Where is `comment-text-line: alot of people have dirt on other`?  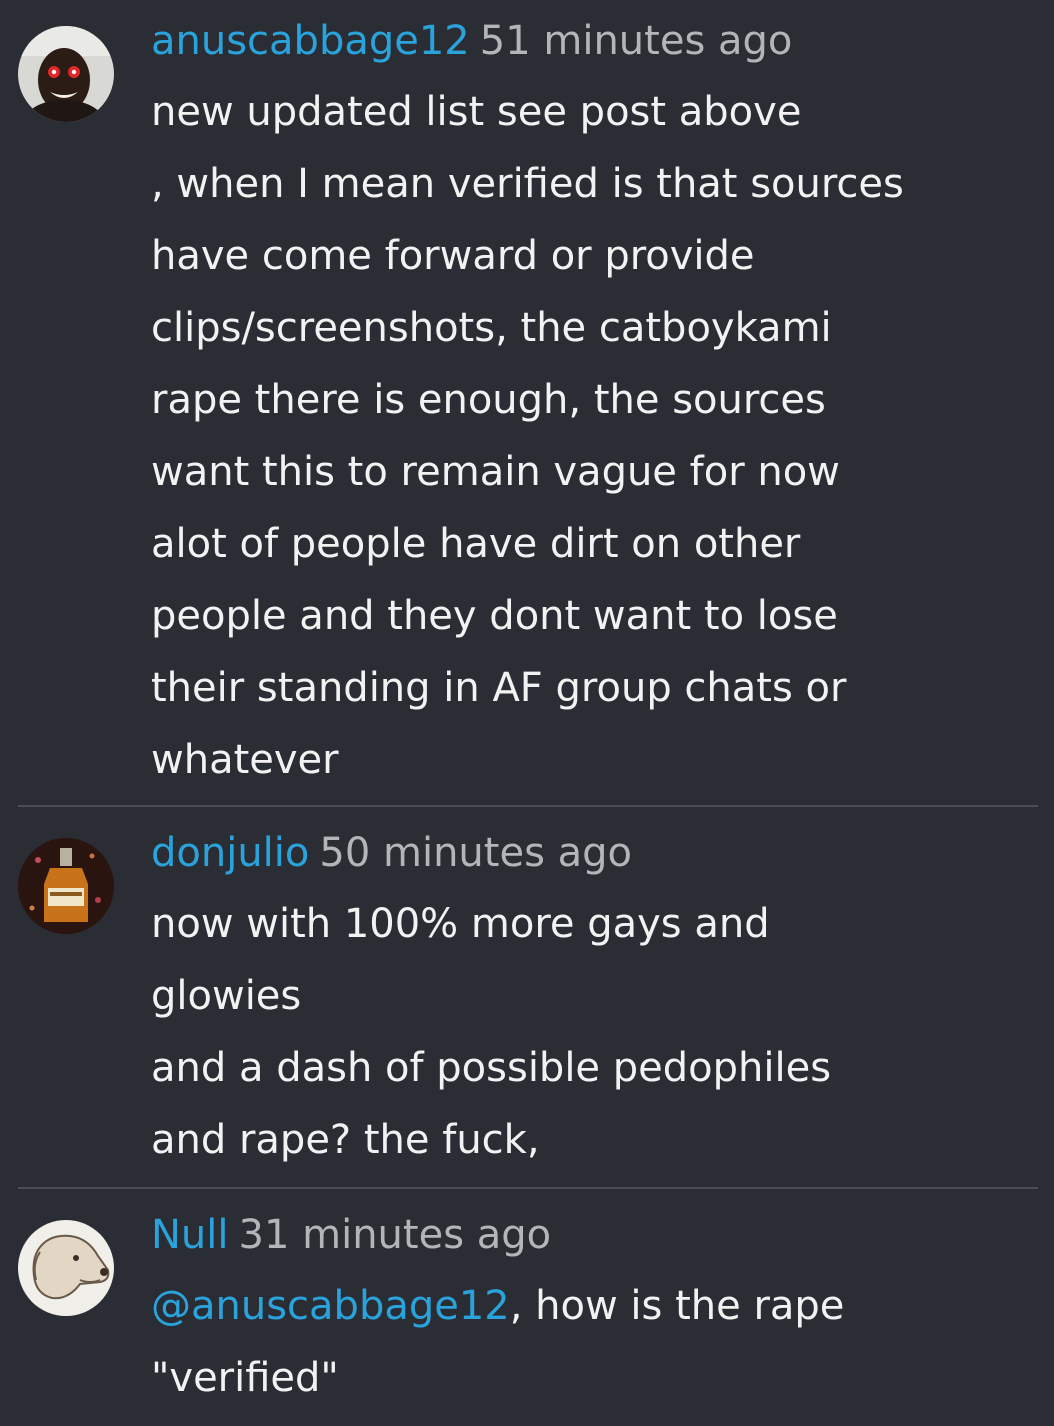
comment-text-line: alot of people have dirt on other is located at coordinates (476, 544).